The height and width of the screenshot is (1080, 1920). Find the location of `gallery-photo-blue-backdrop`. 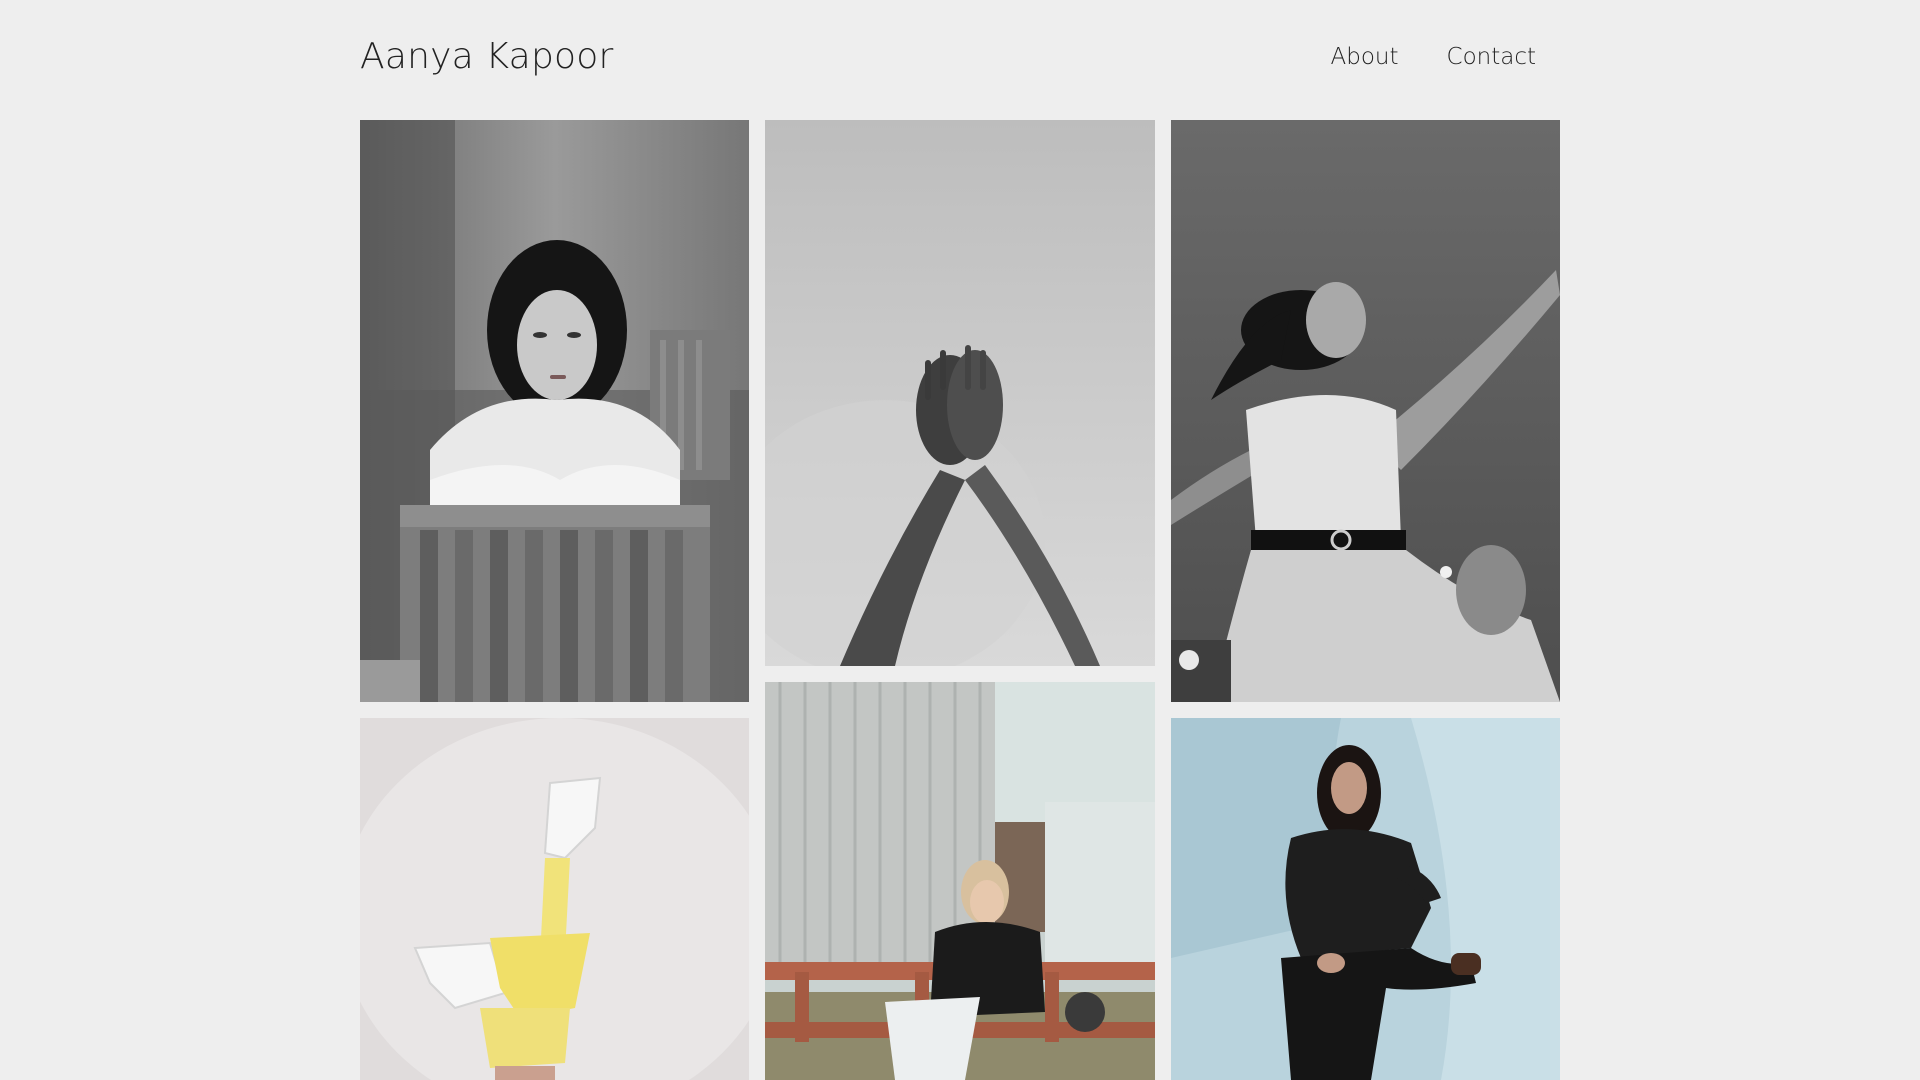

gallery-photo-blue-backdrop is located at coordinates (1365, 899).